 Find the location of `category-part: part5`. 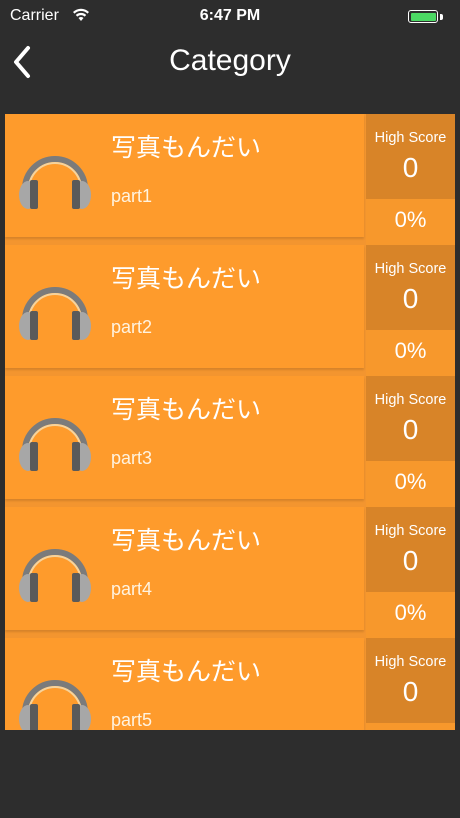

category-part: part5 is located at coordinates (132, 720).